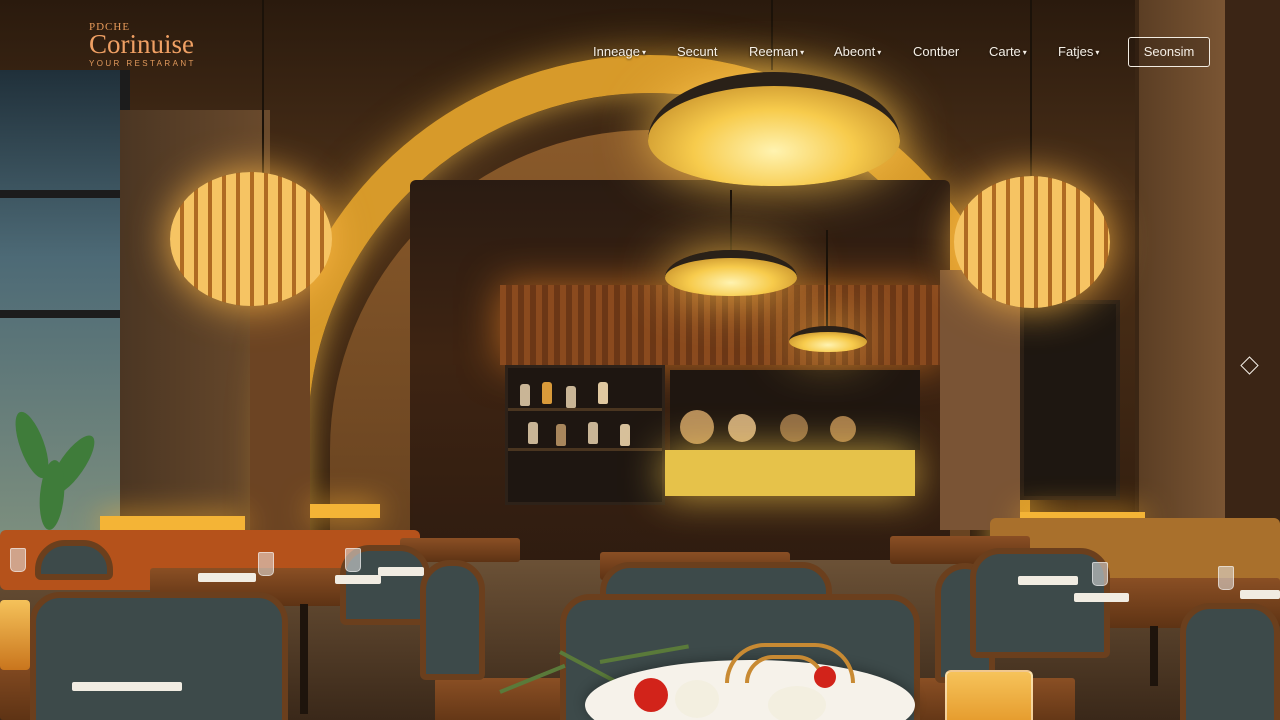 The image size is (1280, 720). I want to click on nav-item-label: Secunt, so click(697, 51).